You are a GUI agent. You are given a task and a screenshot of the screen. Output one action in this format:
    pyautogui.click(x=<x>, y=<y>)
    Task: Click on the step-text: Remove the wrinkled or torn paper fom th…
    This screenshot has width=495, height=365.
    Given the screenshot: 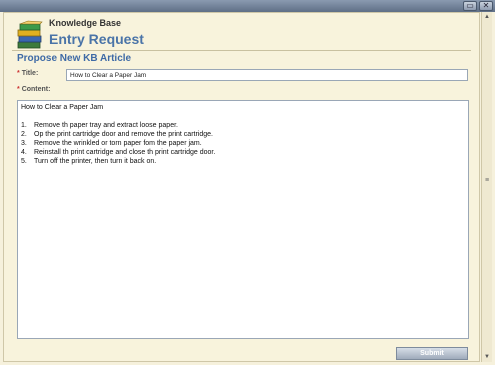 What is the action you would take?
    pyautogui.click(x=118, y=143)
    